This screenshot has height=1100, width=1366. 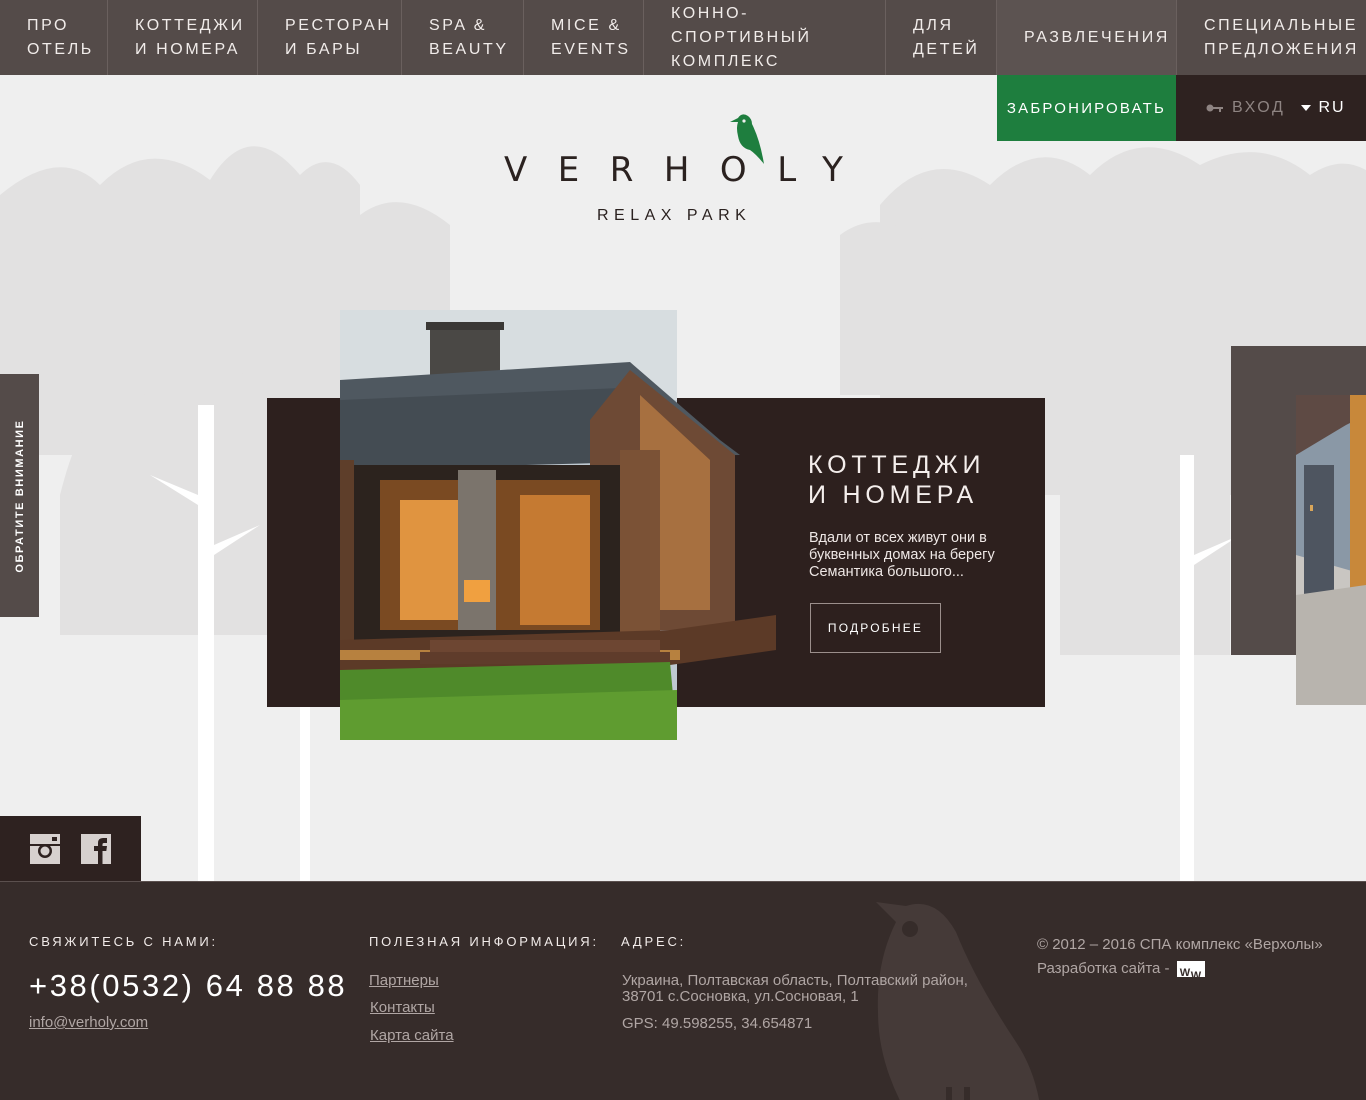 I want to click on triangle-down-icon, so click(x=1306, y=108).